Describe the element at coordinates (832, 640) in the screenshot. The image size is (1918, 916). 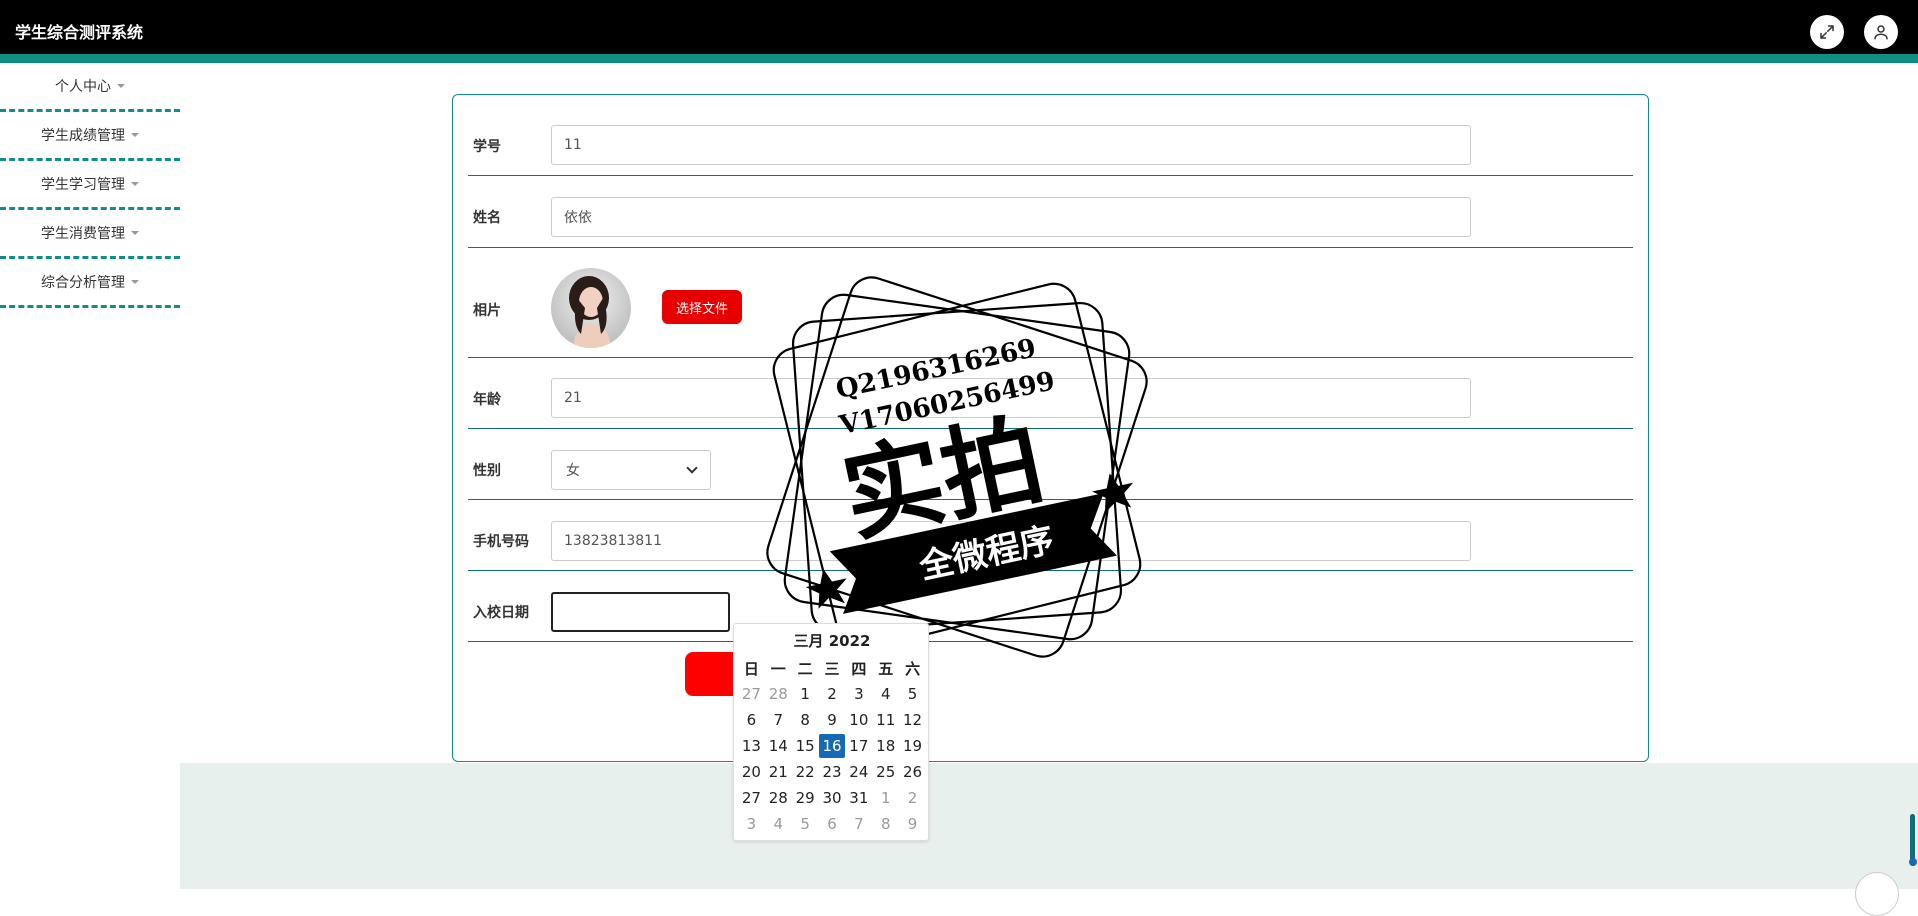
I see `calendar-month-header: 三月 2022` at that location.